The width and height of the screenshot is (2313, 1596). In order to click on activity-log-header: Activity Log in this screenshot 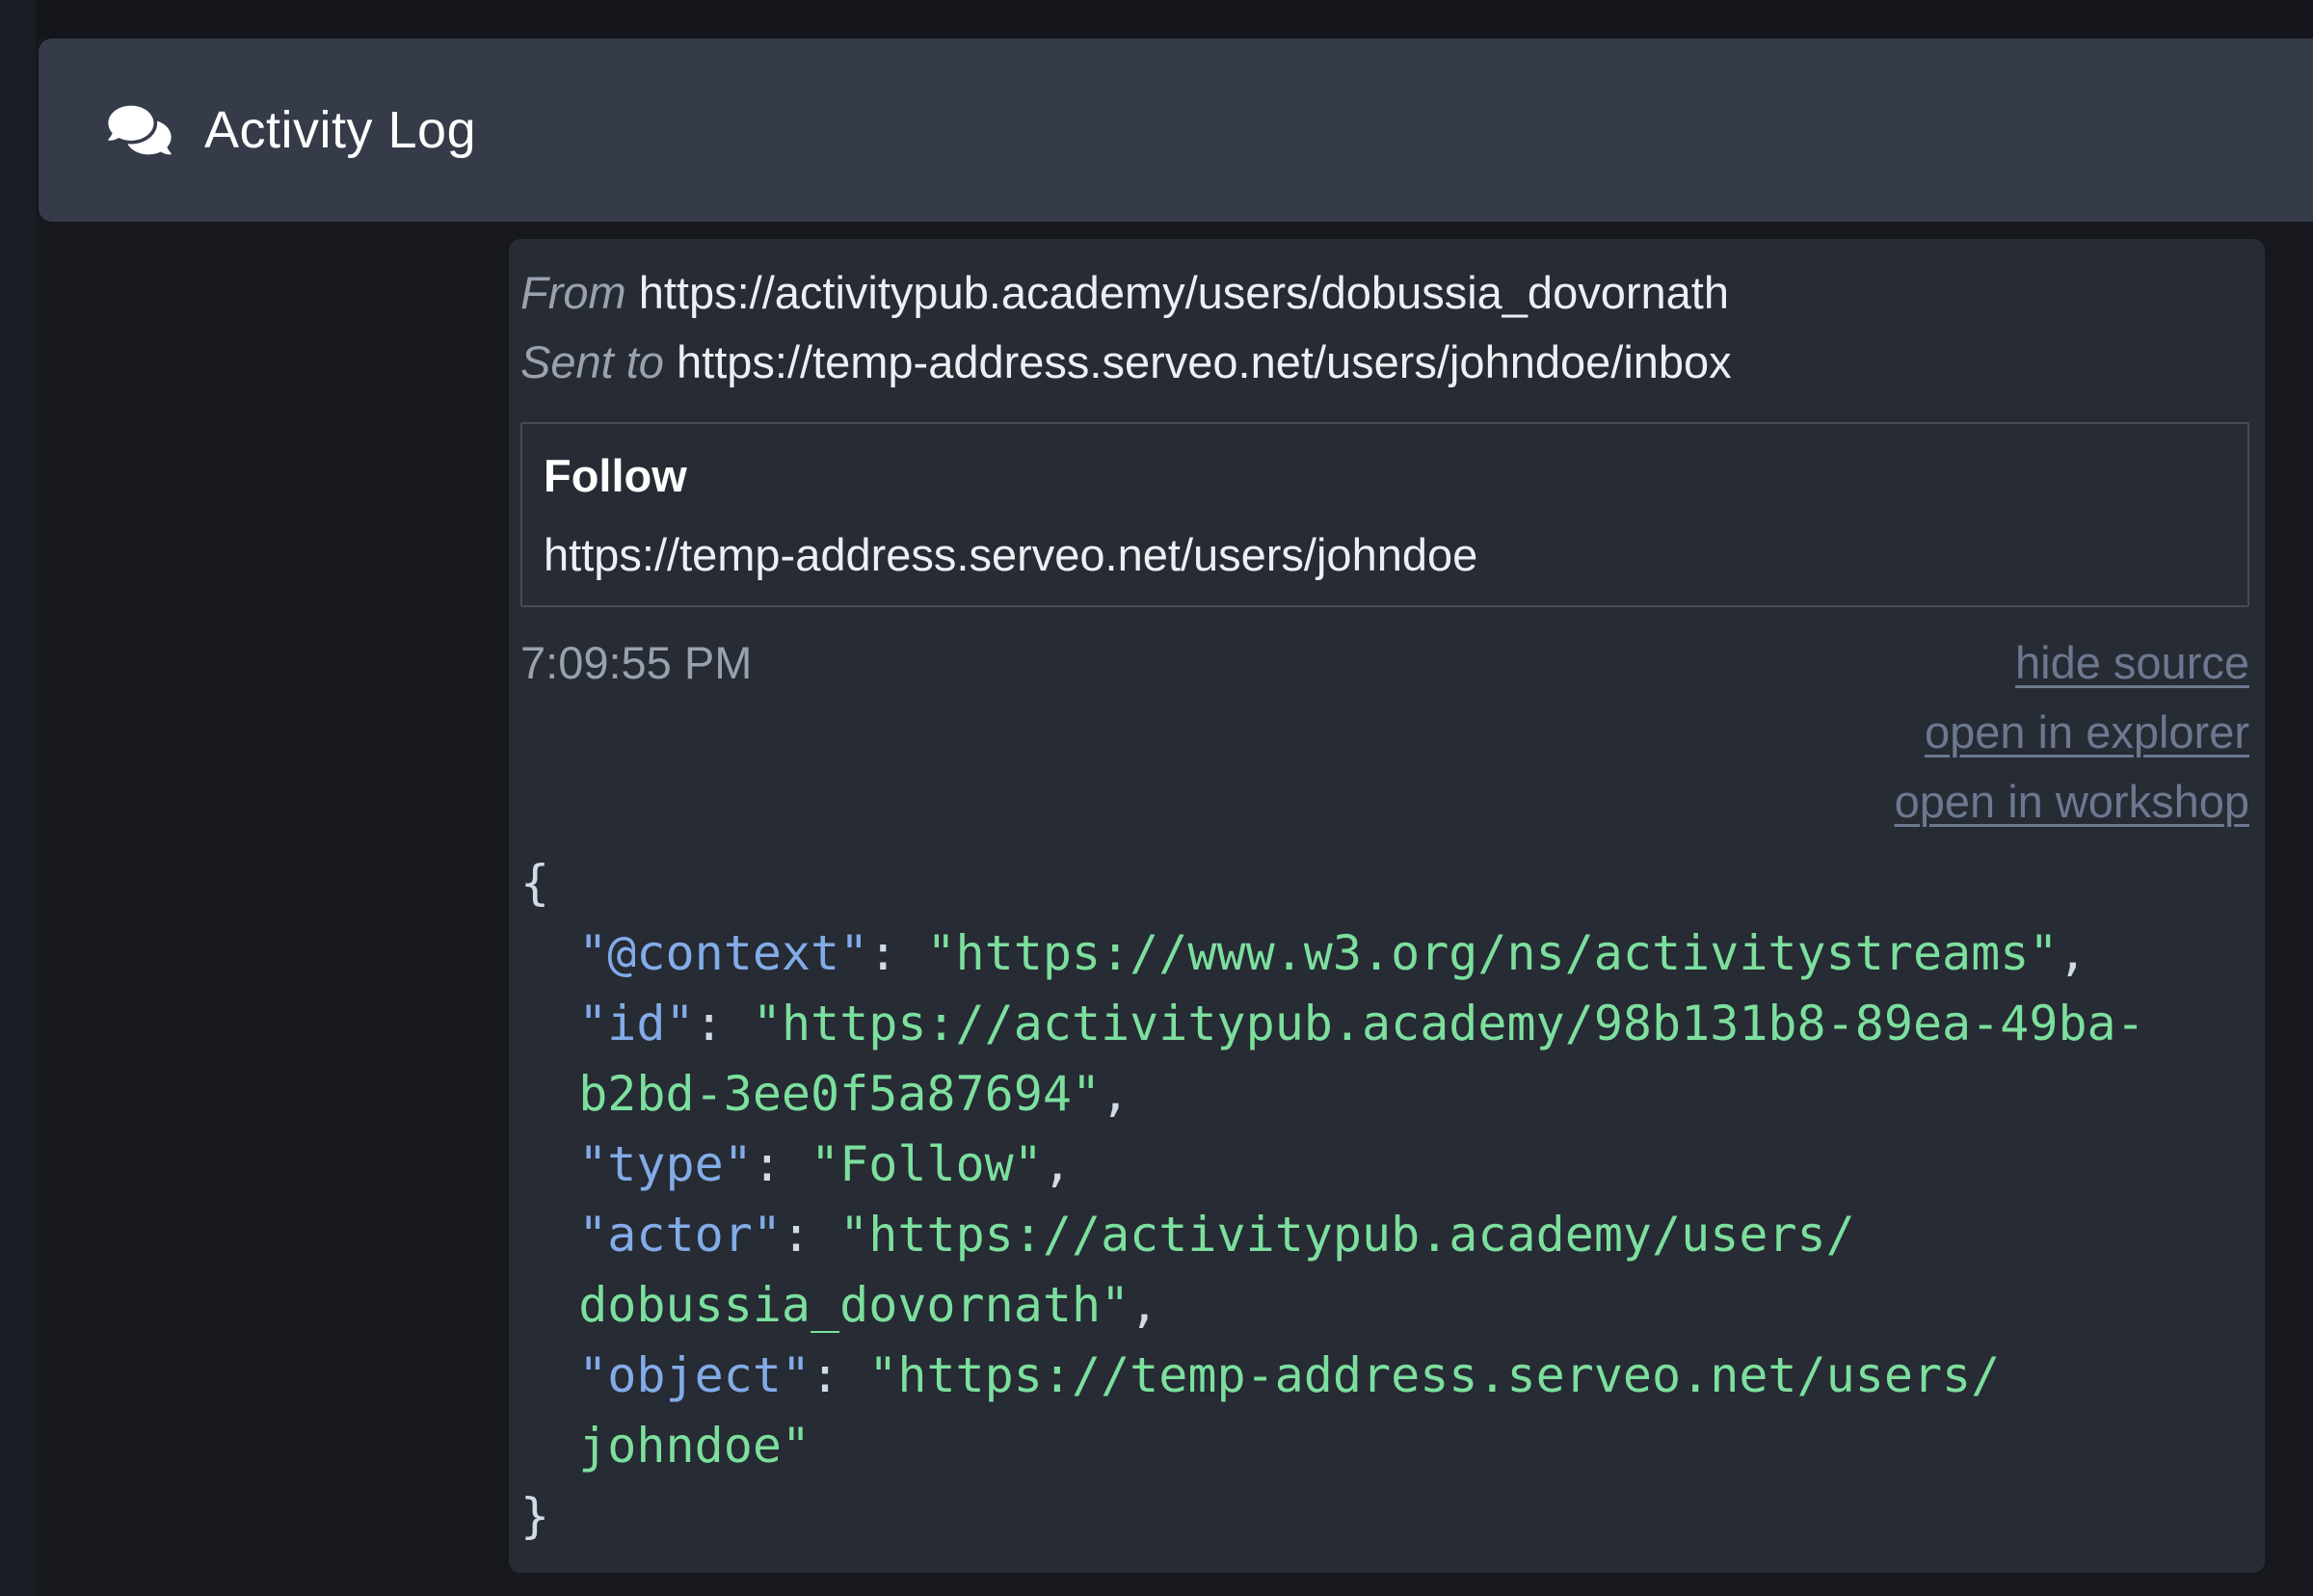, I will do `click(1176, 130)`.